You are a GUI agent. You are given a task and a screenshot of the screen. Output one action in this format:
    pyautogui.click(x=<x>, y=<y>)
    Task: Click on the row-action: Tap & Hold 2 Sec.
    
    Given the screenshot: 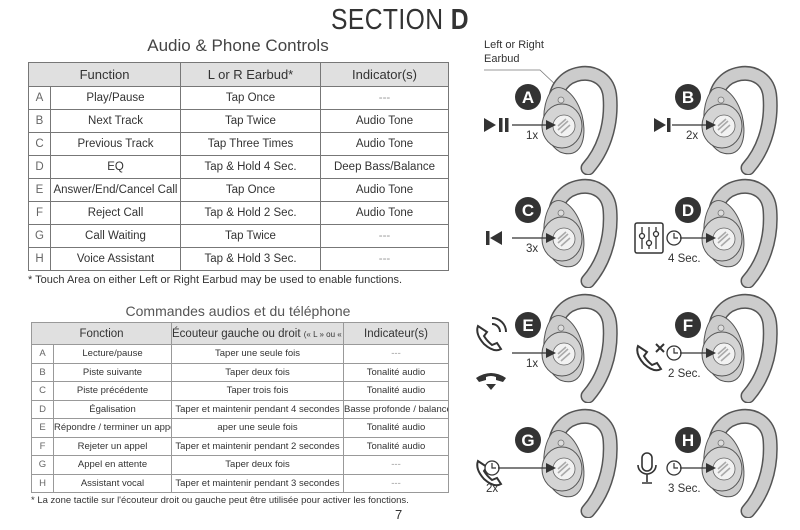 What is the action you would take?
    pyautogui.click(x=250, y=213)
    